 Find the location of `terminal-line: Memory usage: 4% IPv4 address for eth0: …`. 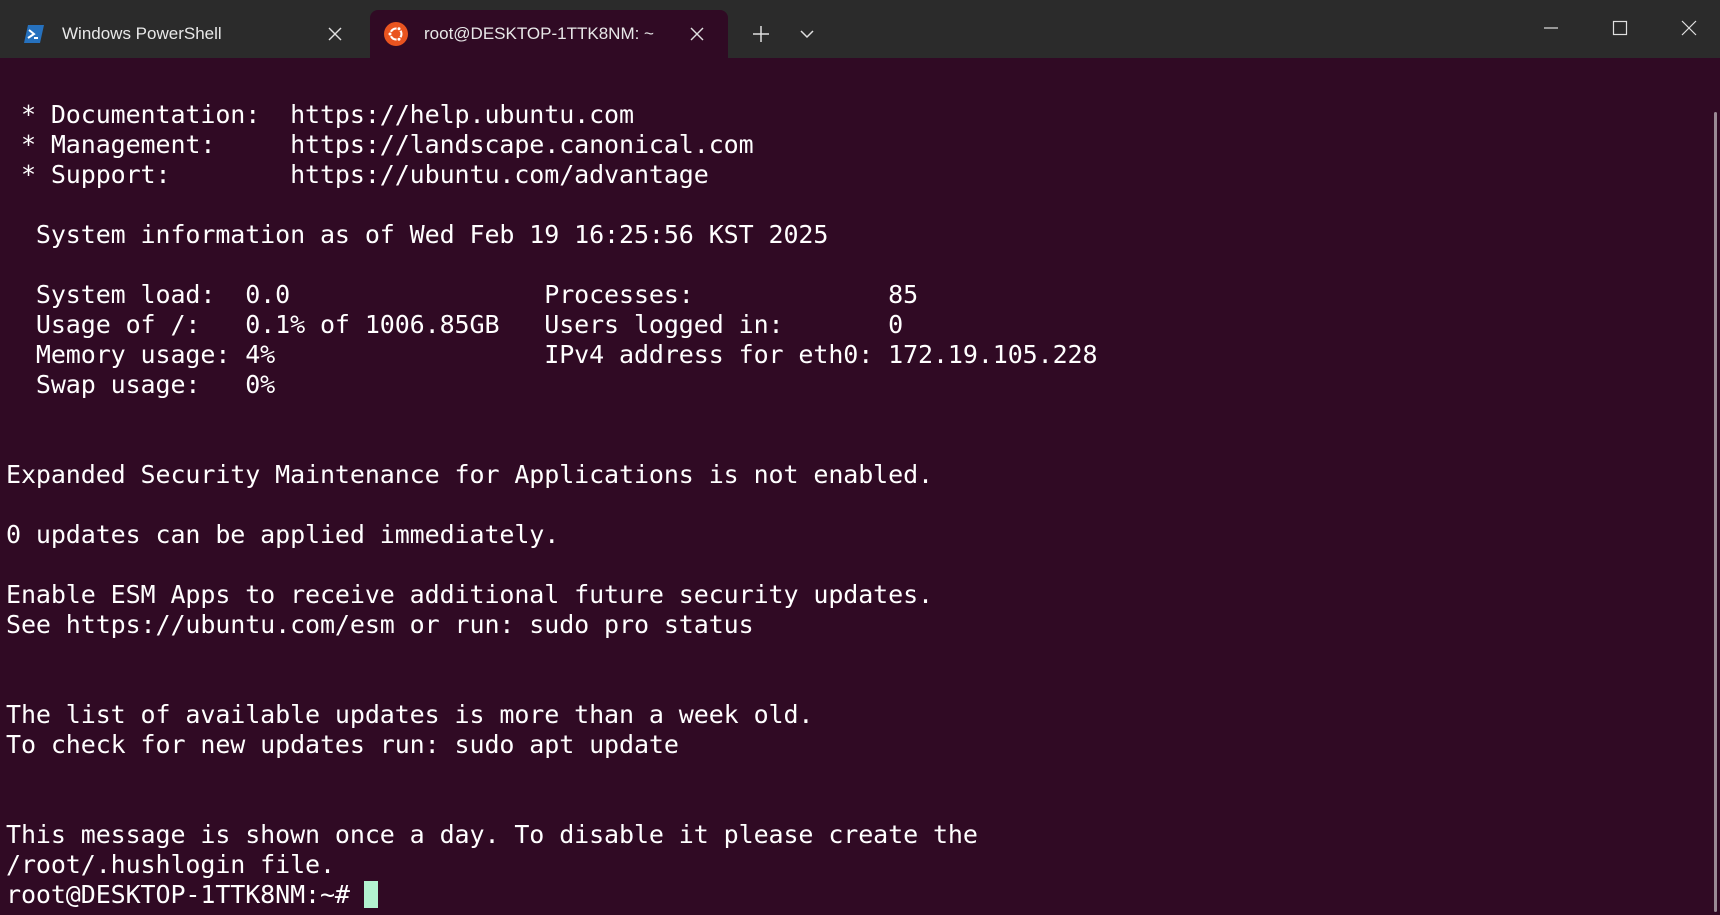

terminal-line: Memory usage: 4% IPv4 address for eth0: … is located at coordinates (552, 354).